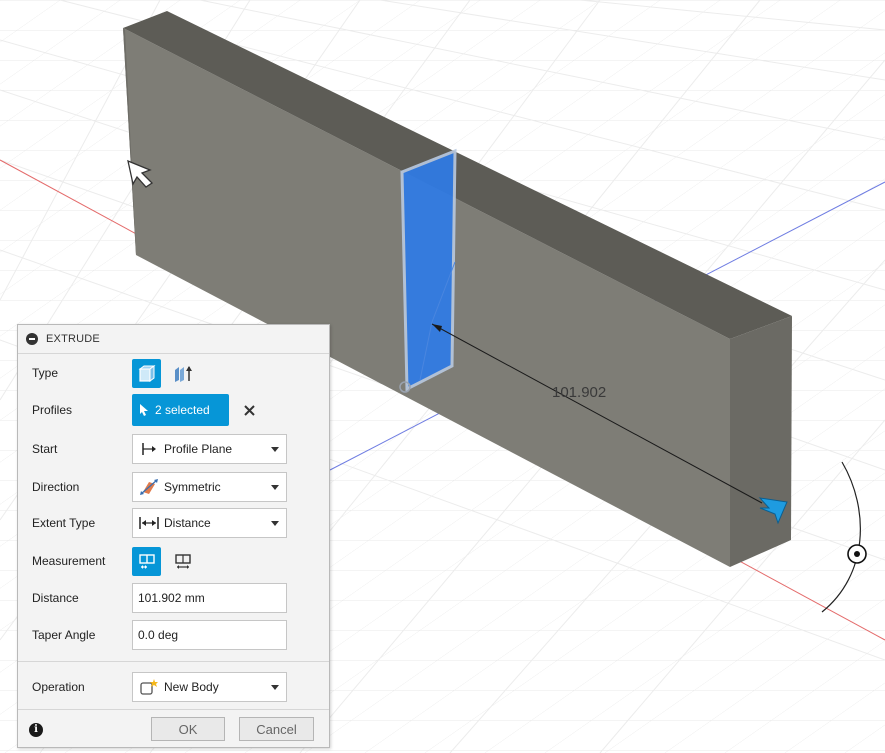  I want to click on solid-extrude-icon, so click(146, 373).